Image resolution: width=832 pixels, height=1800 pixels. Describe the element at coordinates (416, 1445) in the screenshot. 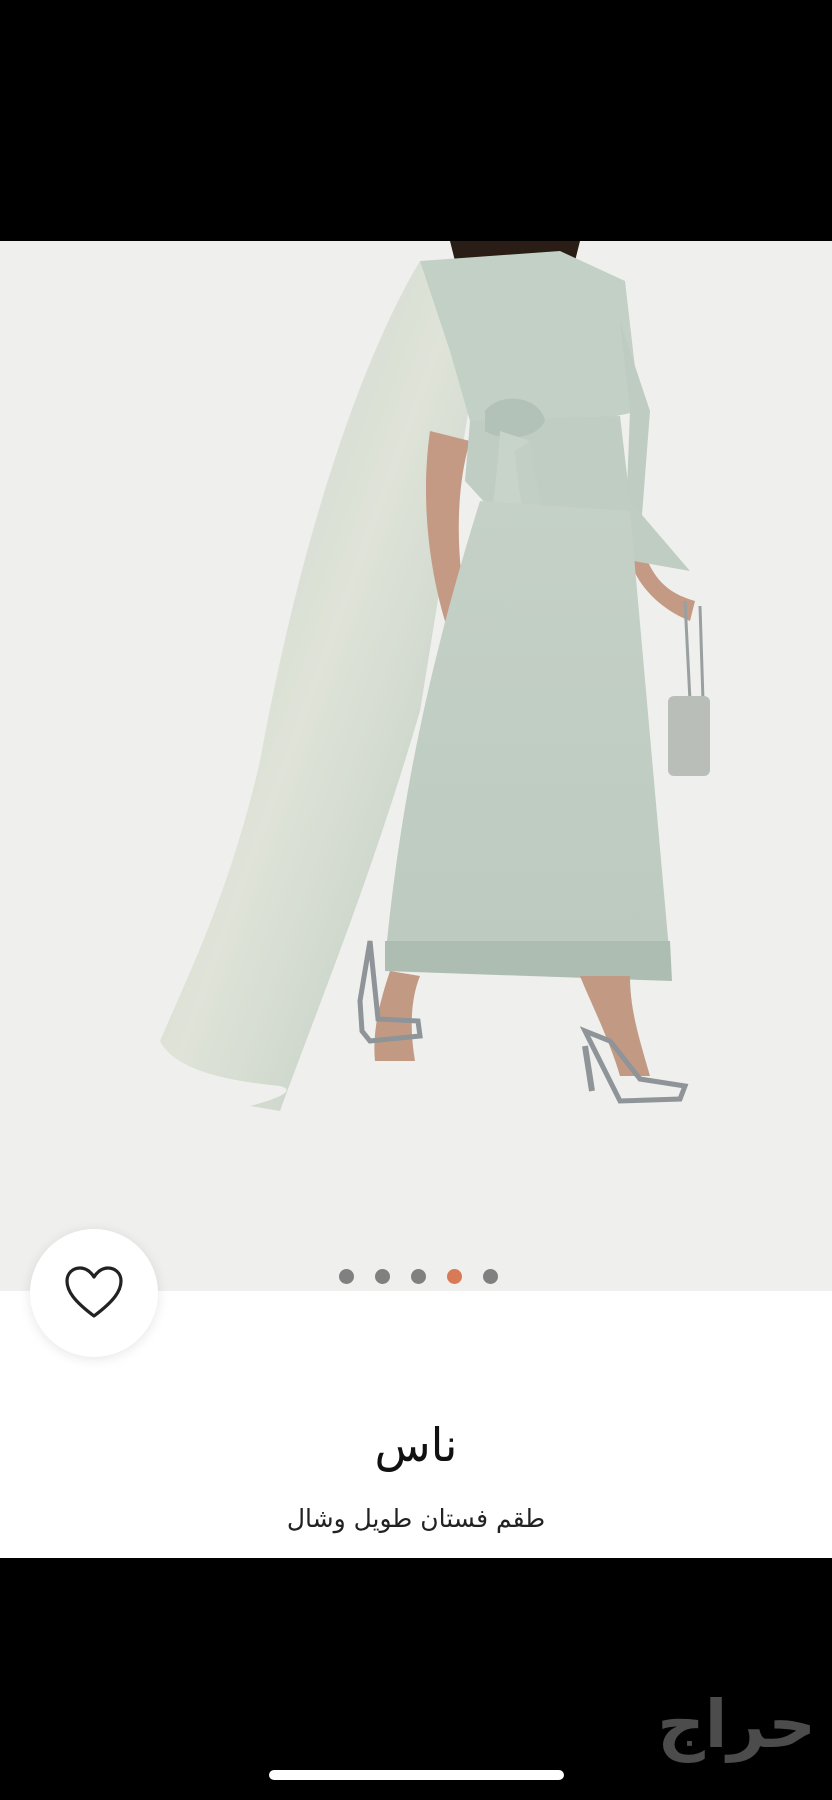

I see `brand-name: ناس` at that location.